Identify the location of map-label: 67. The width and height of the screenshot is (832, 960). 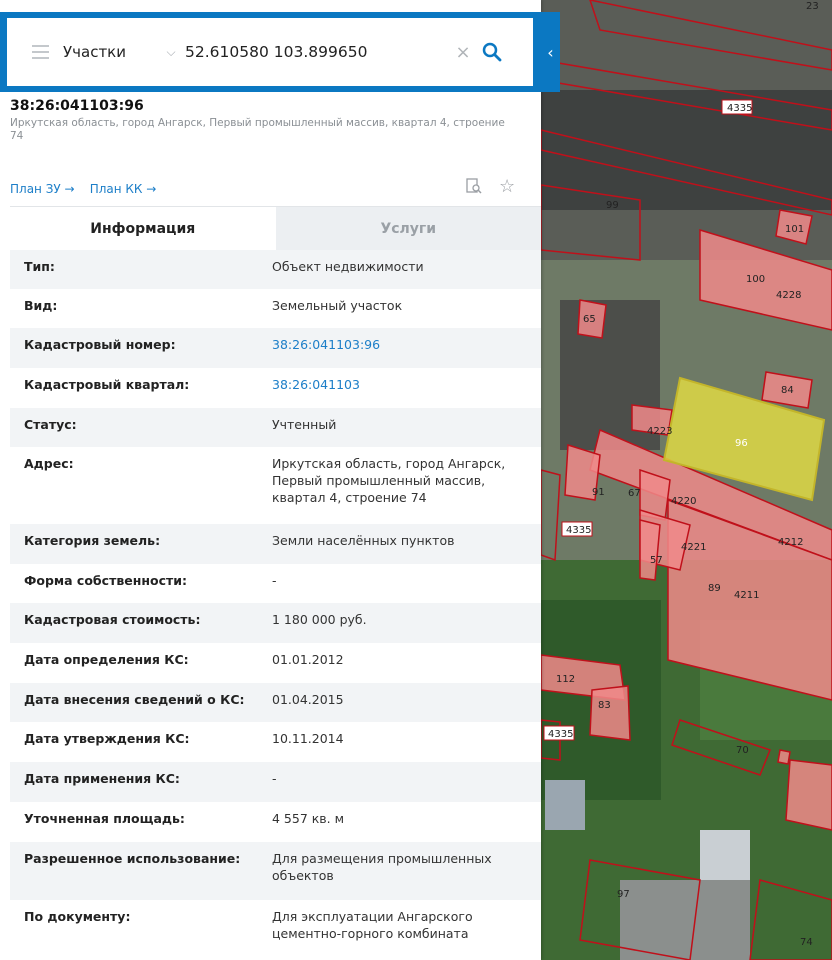
(634, 493).